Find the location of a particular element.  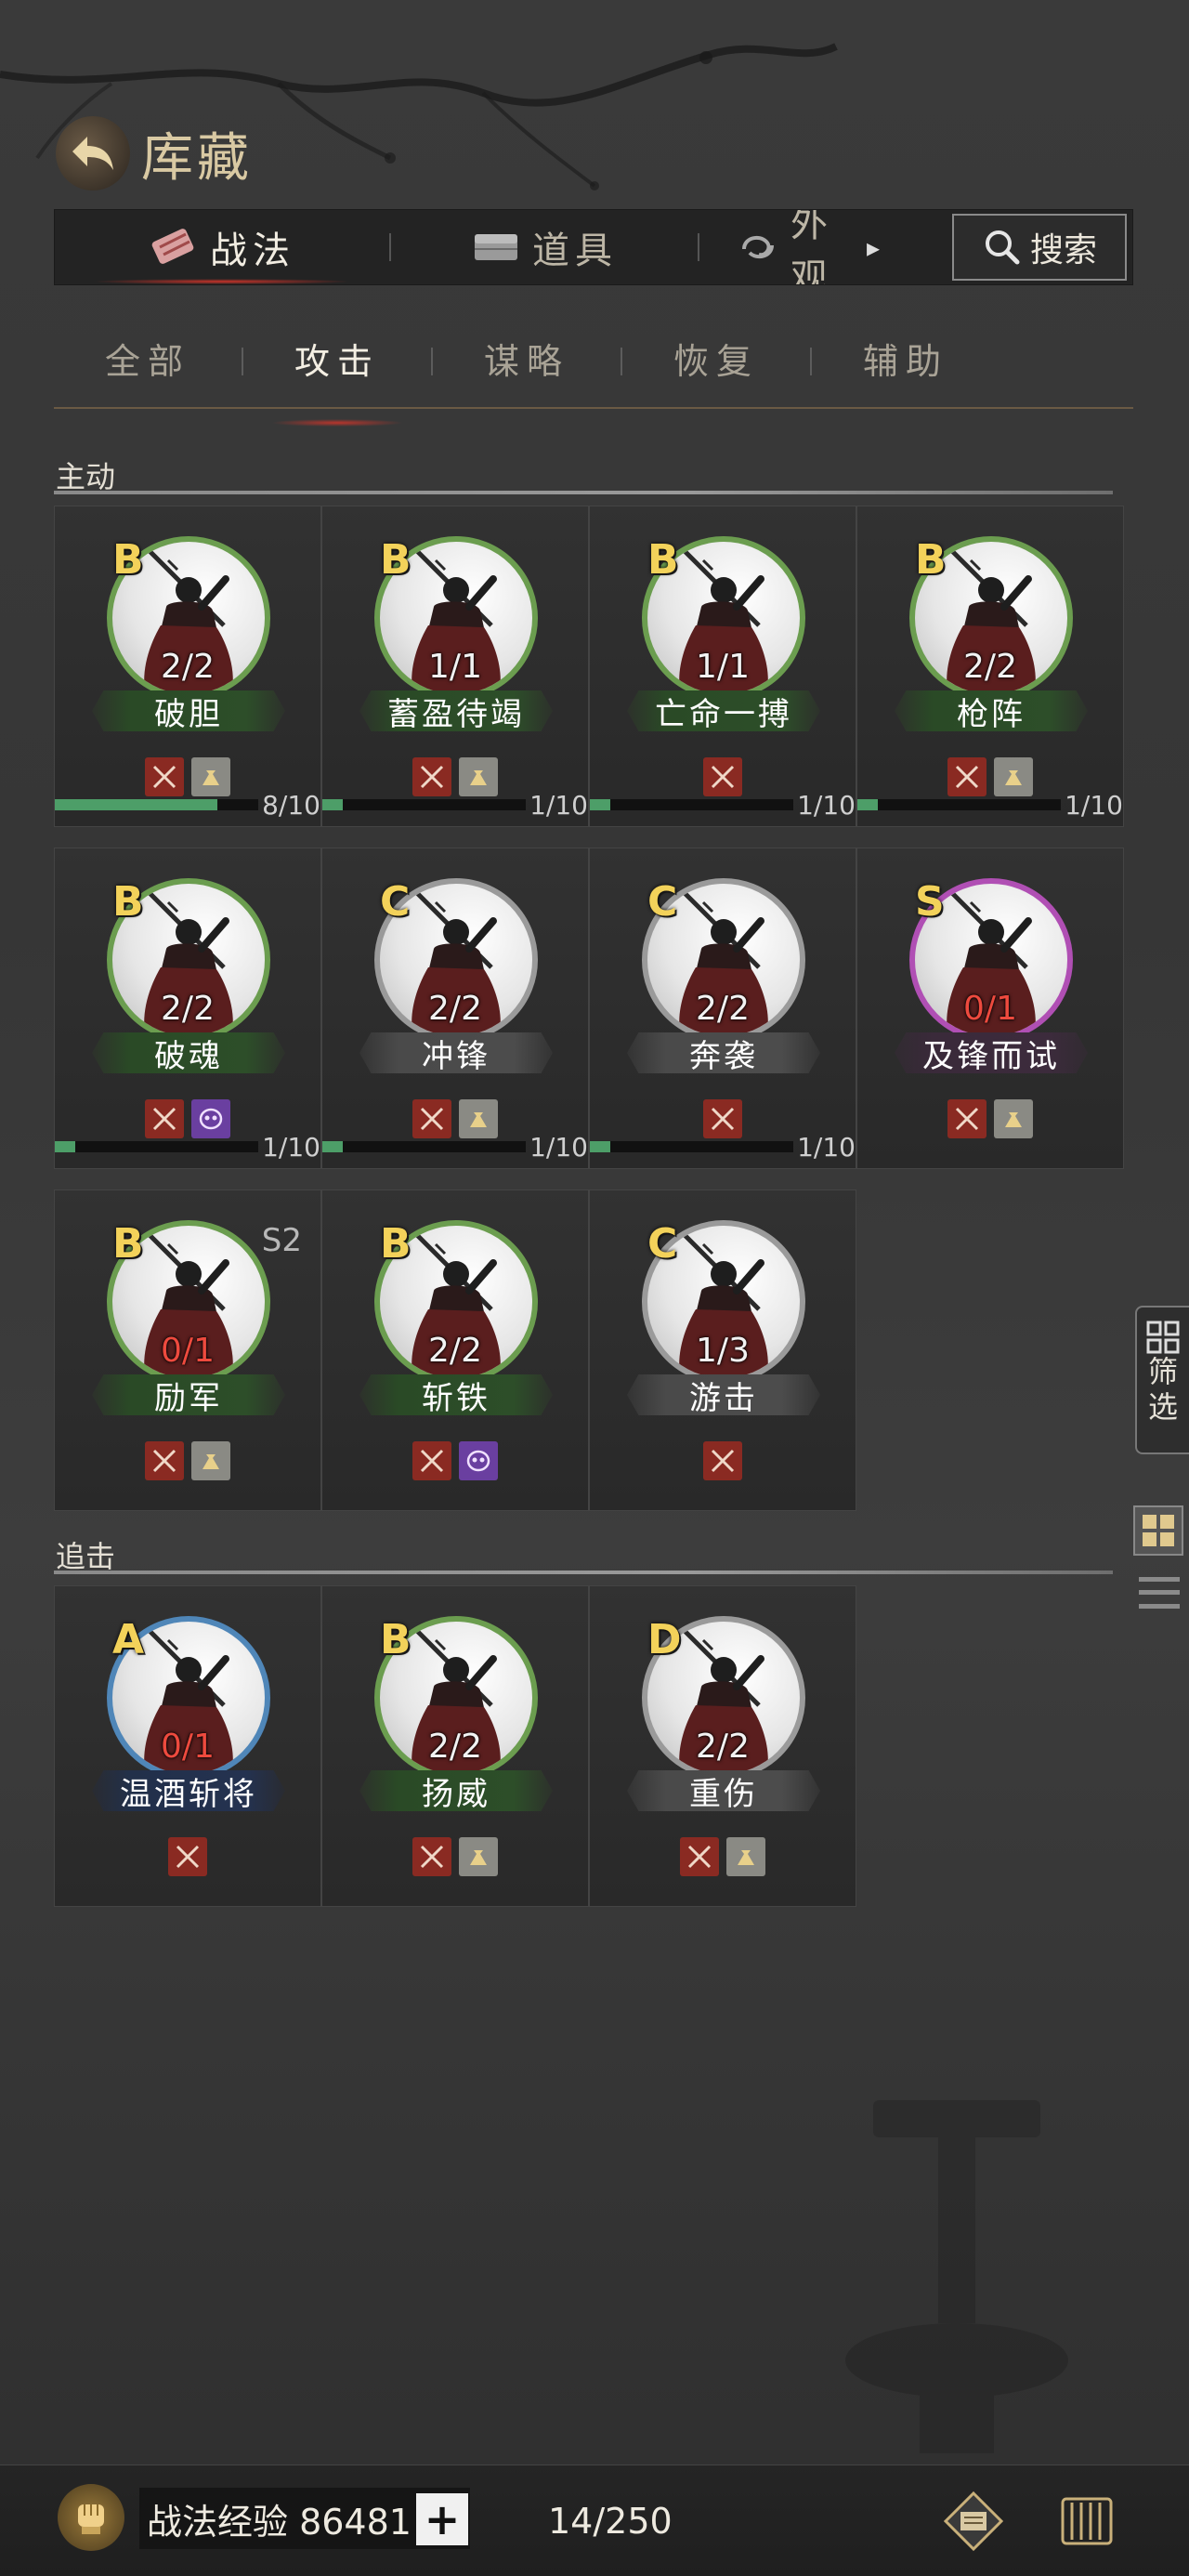

search-label: 搜索 is located at coordinates (1063, 250).